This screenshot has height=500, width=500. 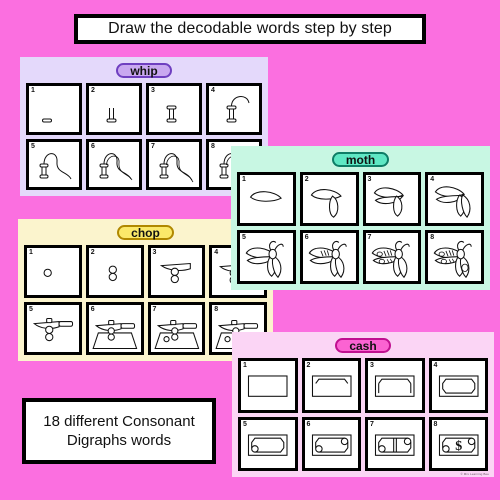 I want to click on cash-step-3-art, so click(x=394, y=386).